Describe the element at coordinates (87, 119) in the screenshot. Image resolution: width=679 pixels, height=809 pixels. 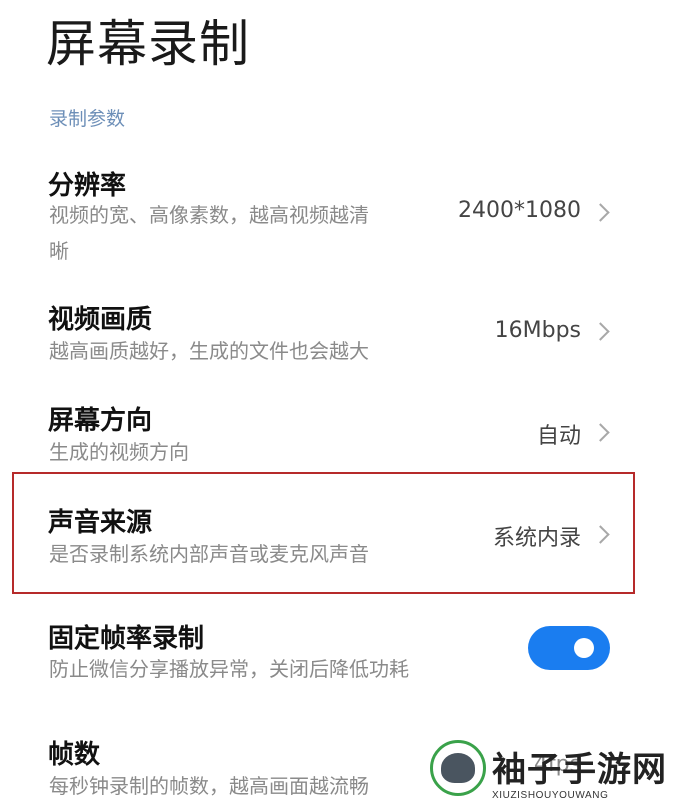
I see `section-label: 录制参数` at that location.